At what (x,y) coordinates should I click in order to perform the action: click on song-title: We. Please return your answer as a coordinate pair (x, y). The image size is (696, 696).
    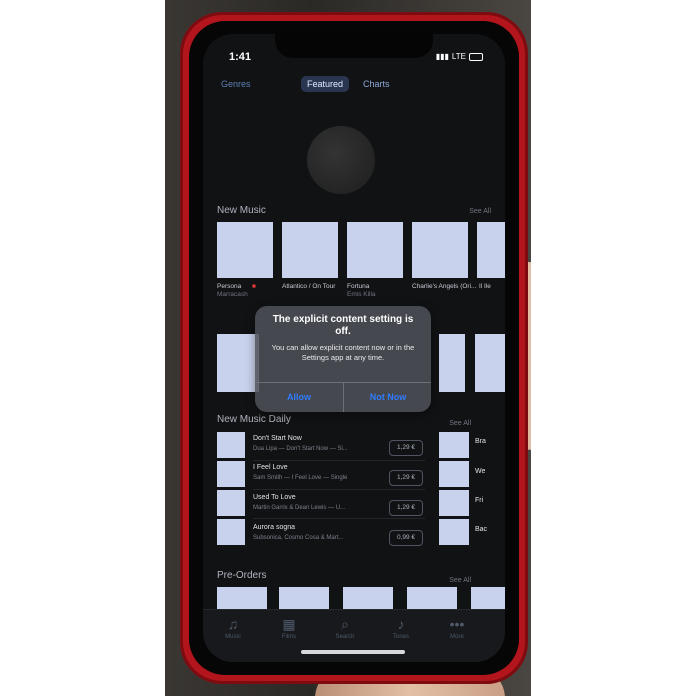
    Looking at the image, I should click on (480, 471).